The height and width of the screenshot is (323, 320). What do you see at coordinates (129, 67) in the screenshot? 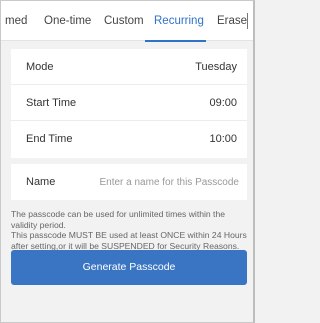
I see `mode-row: Mode Tuesday` at bounding box center [129, 67].